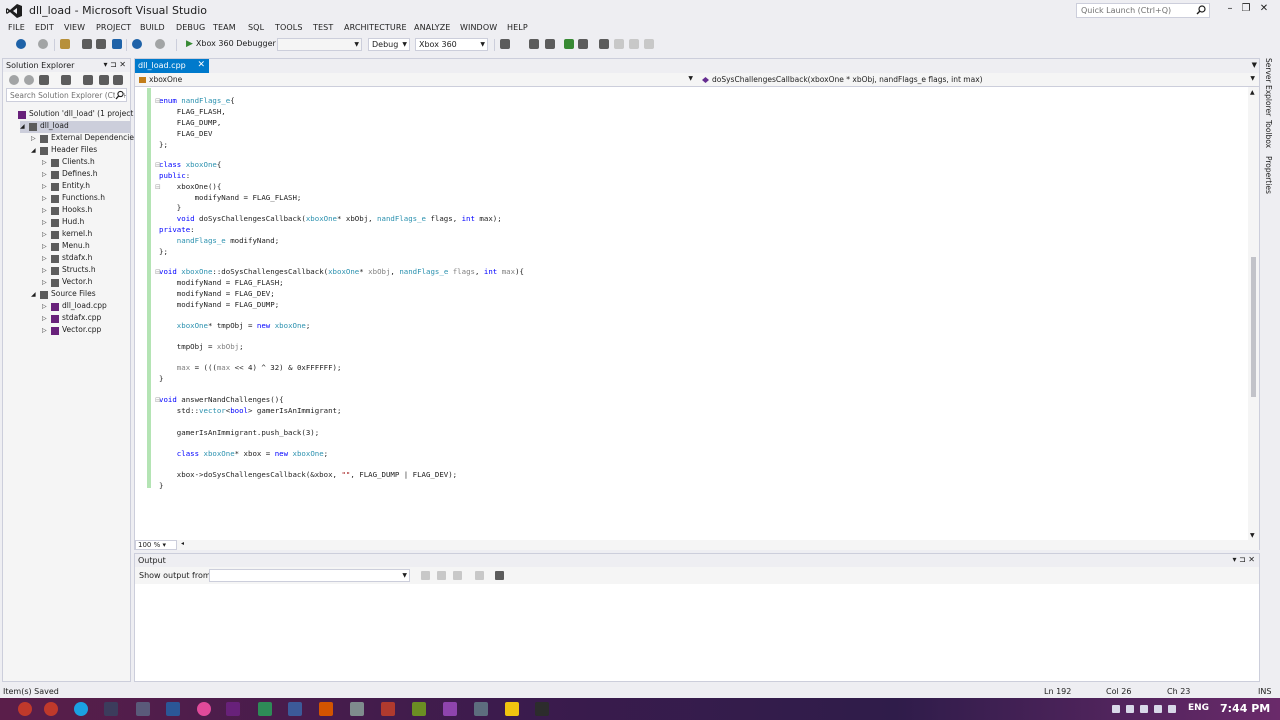 The height and width of the screenshot is (720, 1280). I want to click on bookmark-clear-icon, so click(634, 44).